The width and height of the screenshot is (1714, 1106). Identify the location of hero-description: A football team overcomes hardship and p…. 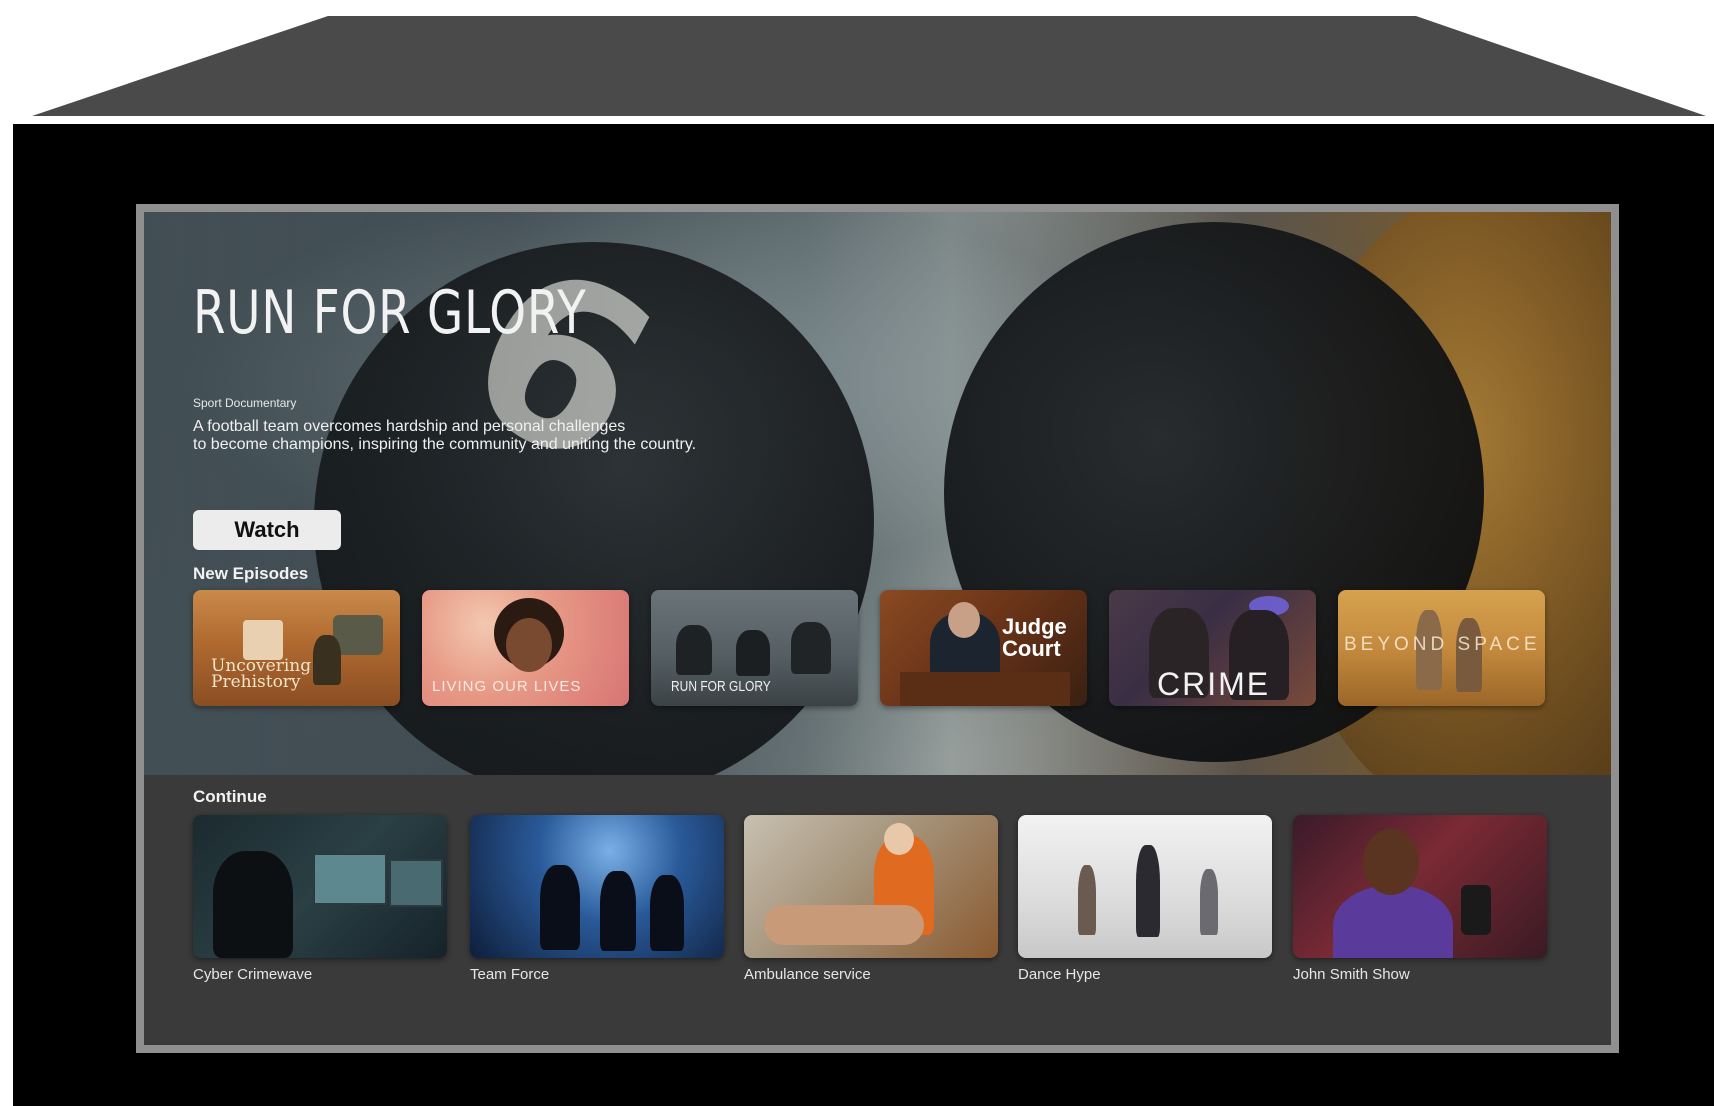
(503, 436).